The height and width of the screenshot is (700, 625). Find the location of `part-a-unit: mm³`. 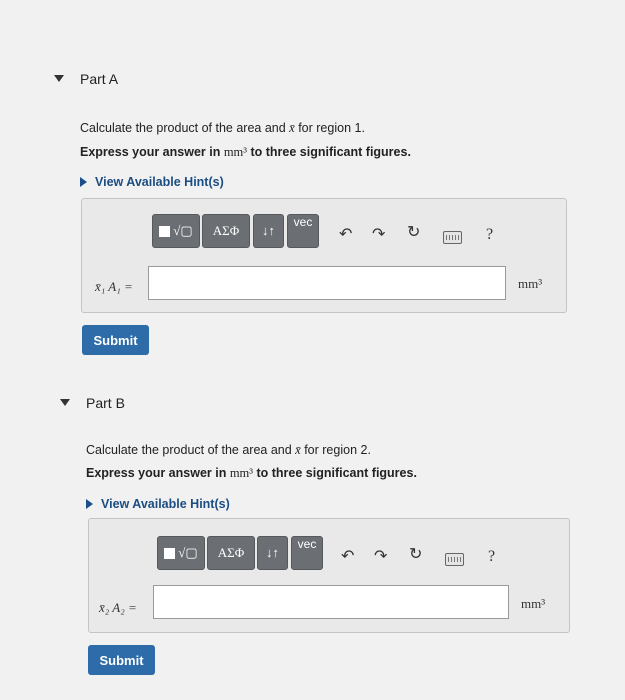

part-a-unit: mm³ is located at coordinates (530, 283).